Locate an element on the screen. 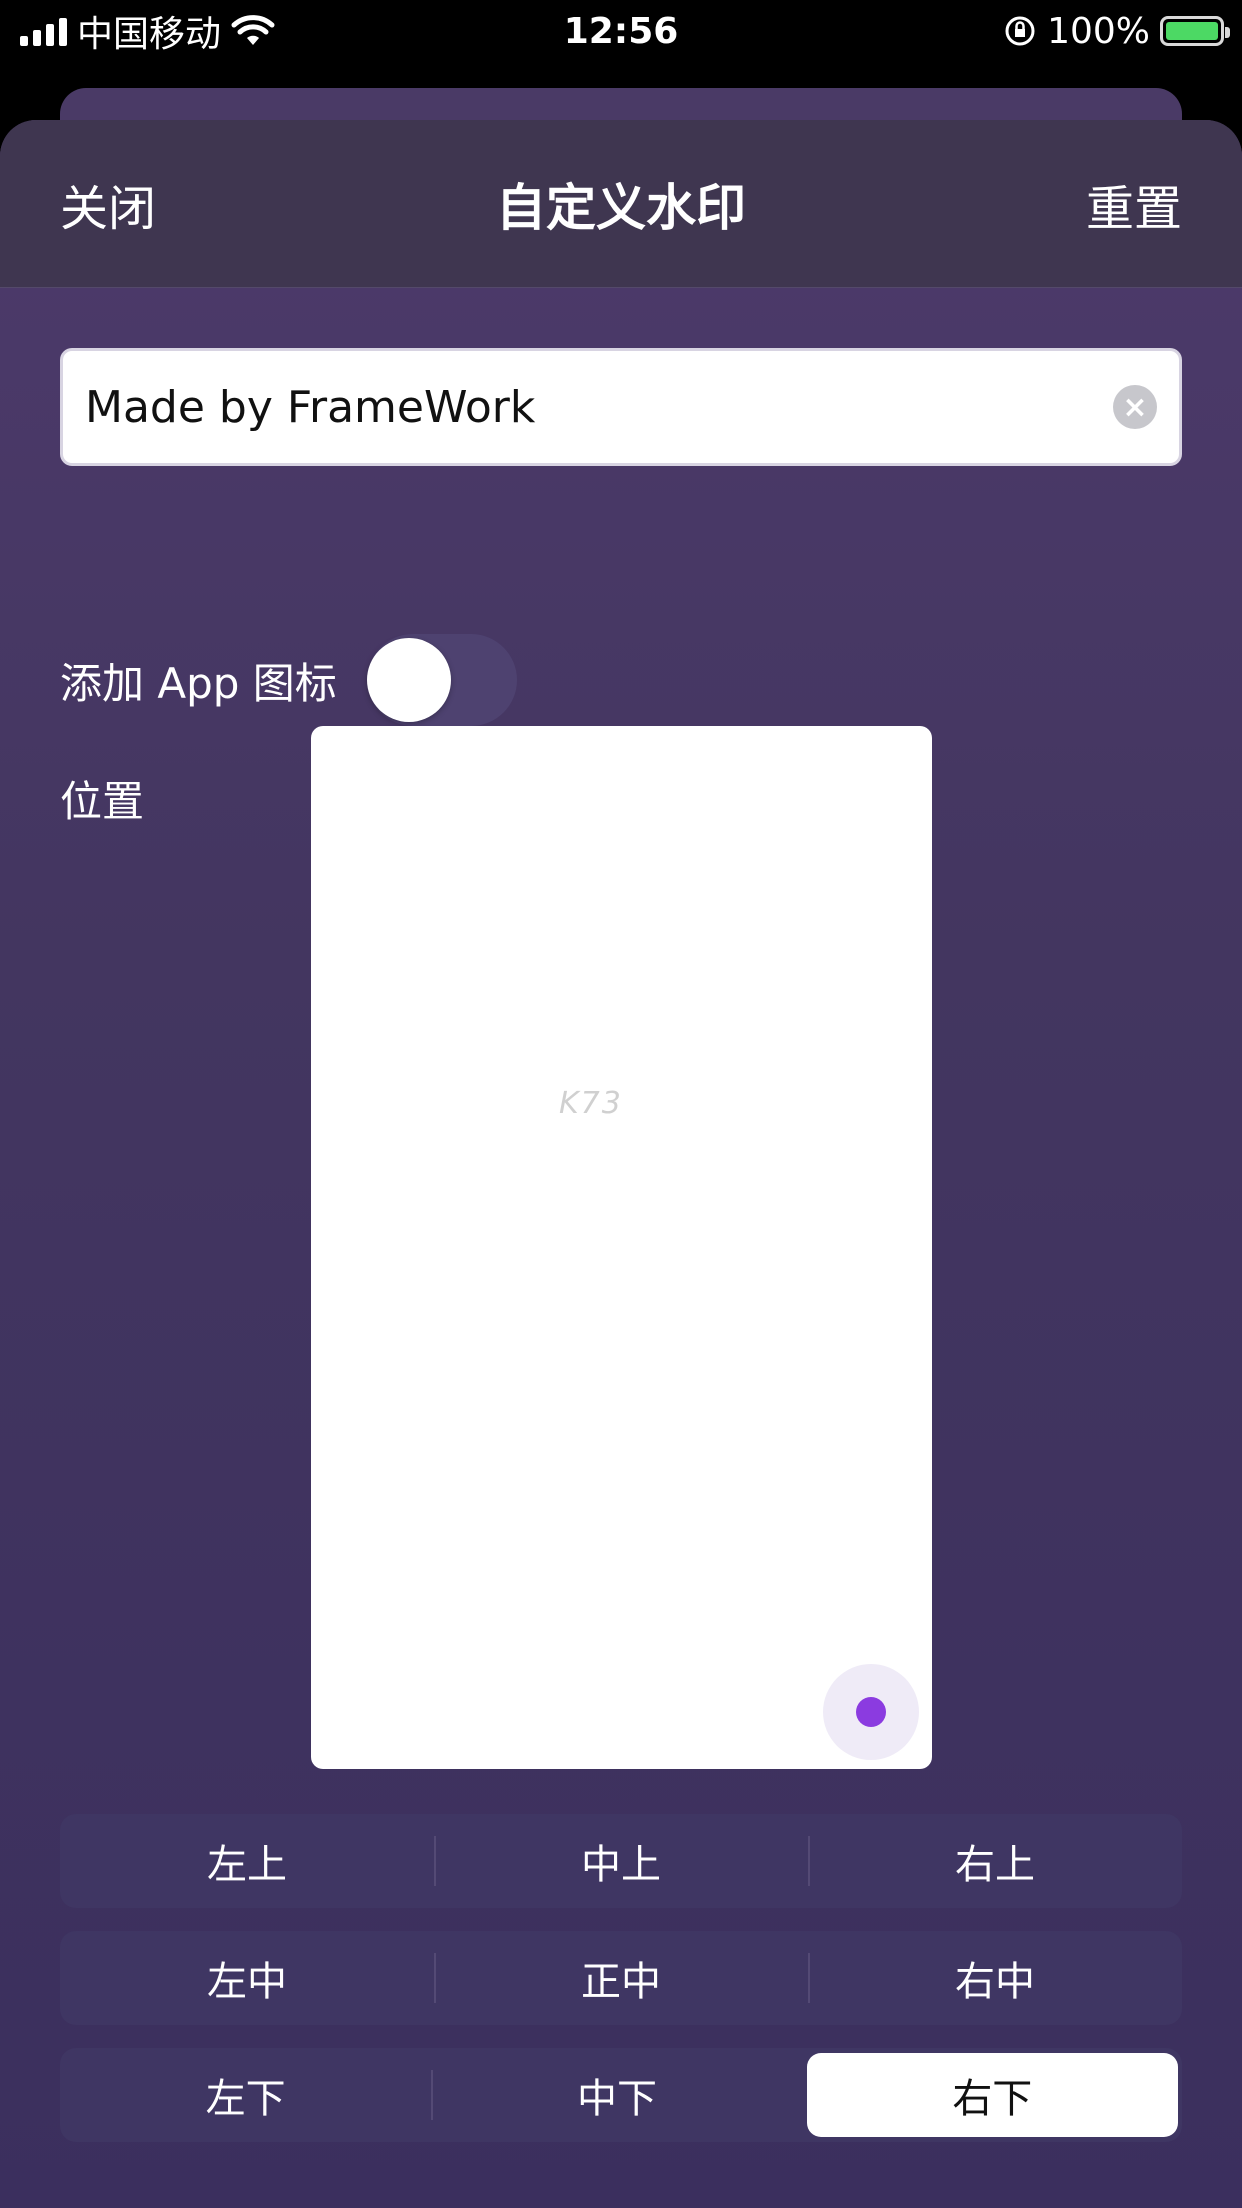  signal-icon is located at coordinates (43, 31).